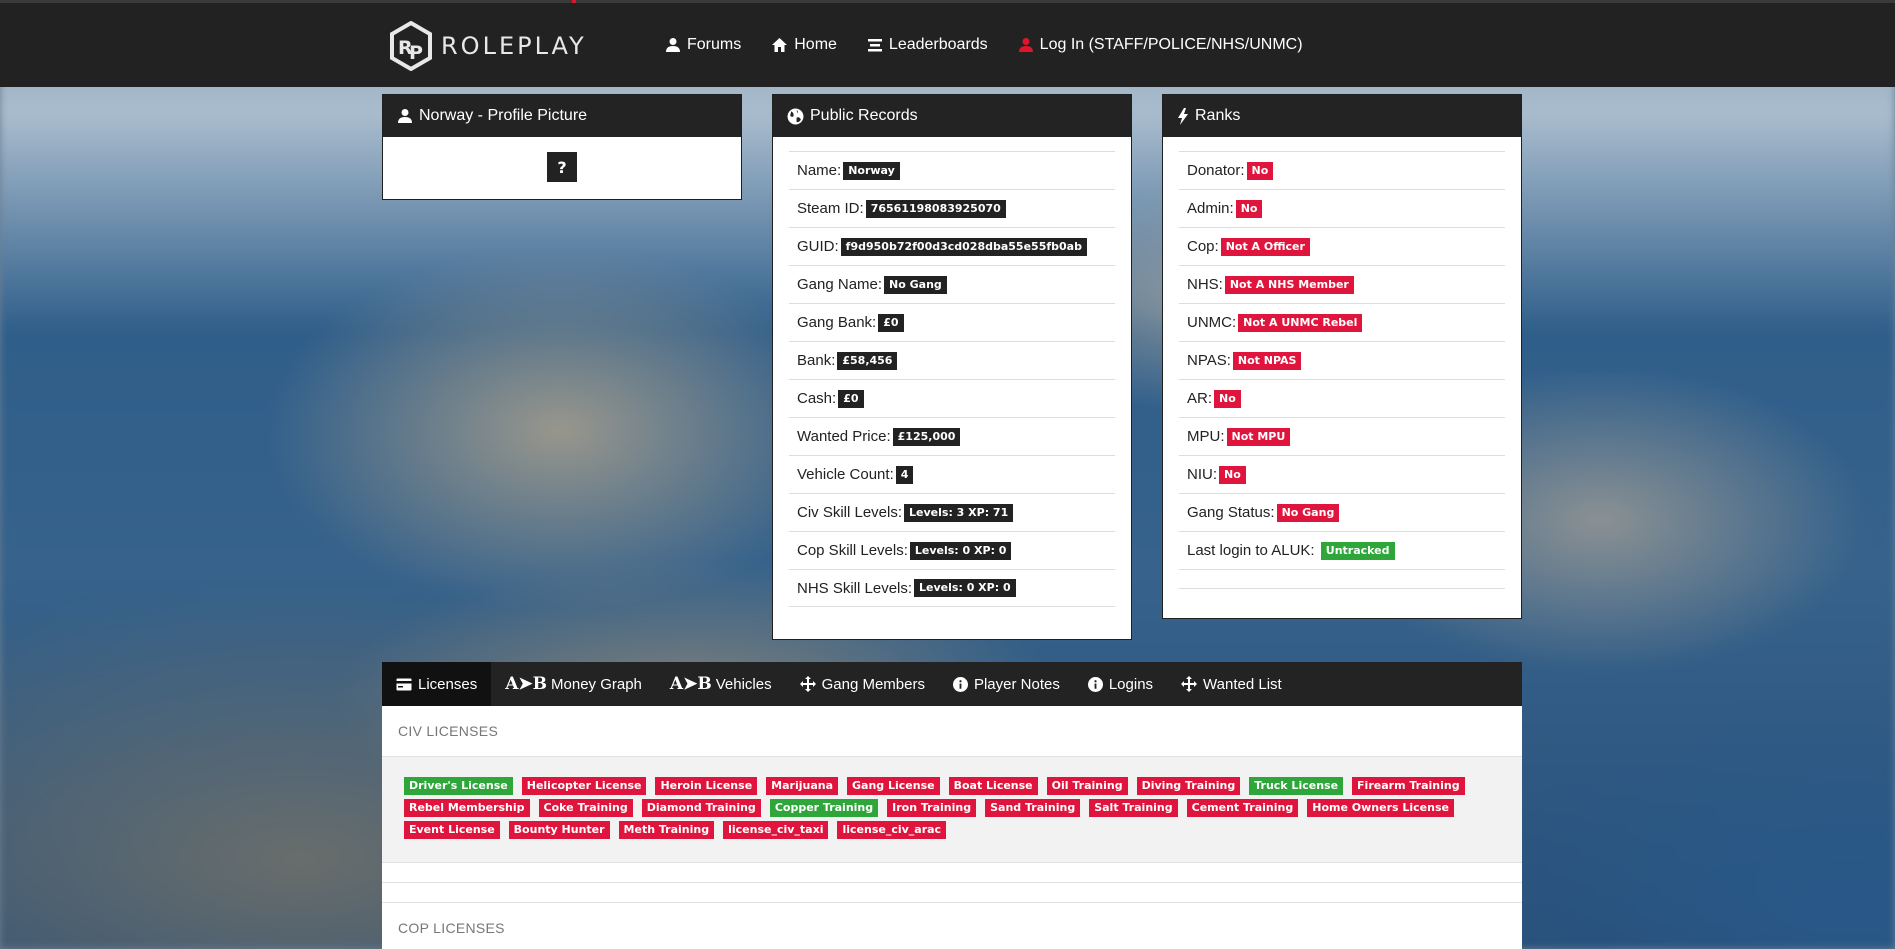 The height and width of the screenshot is (949, 1895). Describe the element at coordinates (721, 684) in the screenshot. I see `tab-vehicles: A➤B Vehicles` at that location.